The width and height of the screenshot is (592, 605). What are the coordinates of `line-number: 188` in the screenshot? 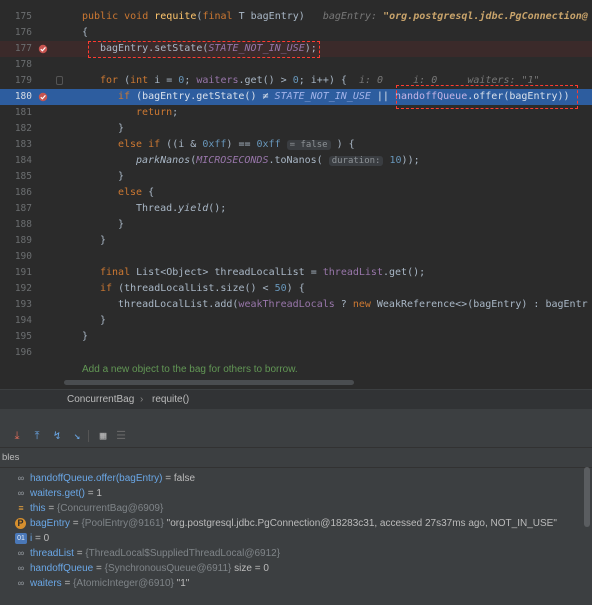 It's located at (23, 224).